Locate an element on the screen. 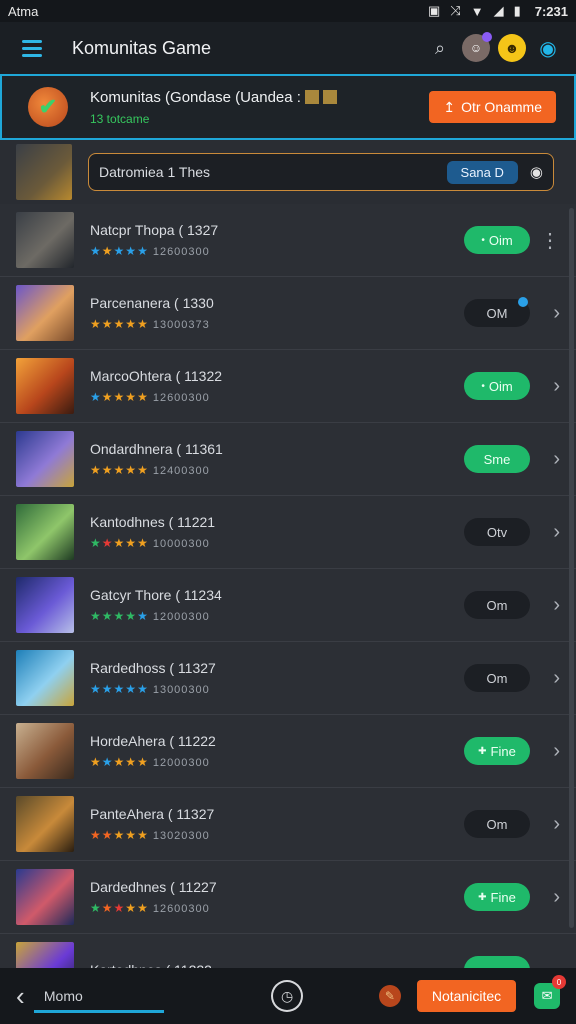  search-filter-pill: Sana D is located at coordinates (482, 172).